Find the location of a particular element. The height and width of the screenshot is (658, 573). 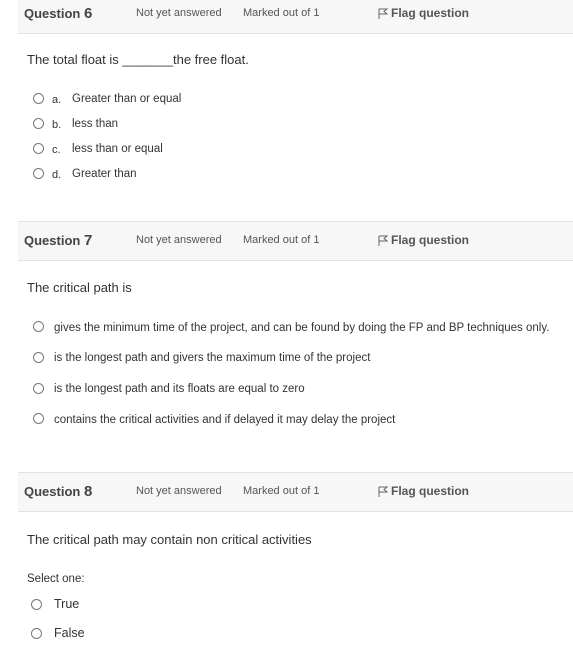

question-8-select-prompt: Select one: is located at coordinates (56, 579).